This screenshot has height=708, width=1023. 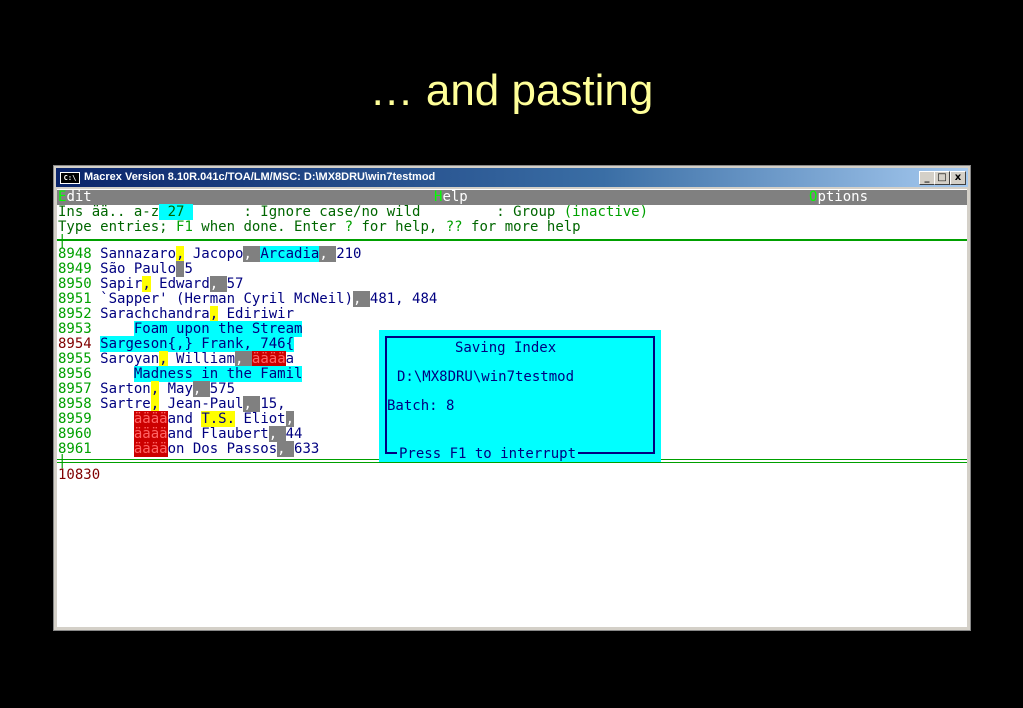 I want to click on entry-number: 8949, so click(x=75, y=269).